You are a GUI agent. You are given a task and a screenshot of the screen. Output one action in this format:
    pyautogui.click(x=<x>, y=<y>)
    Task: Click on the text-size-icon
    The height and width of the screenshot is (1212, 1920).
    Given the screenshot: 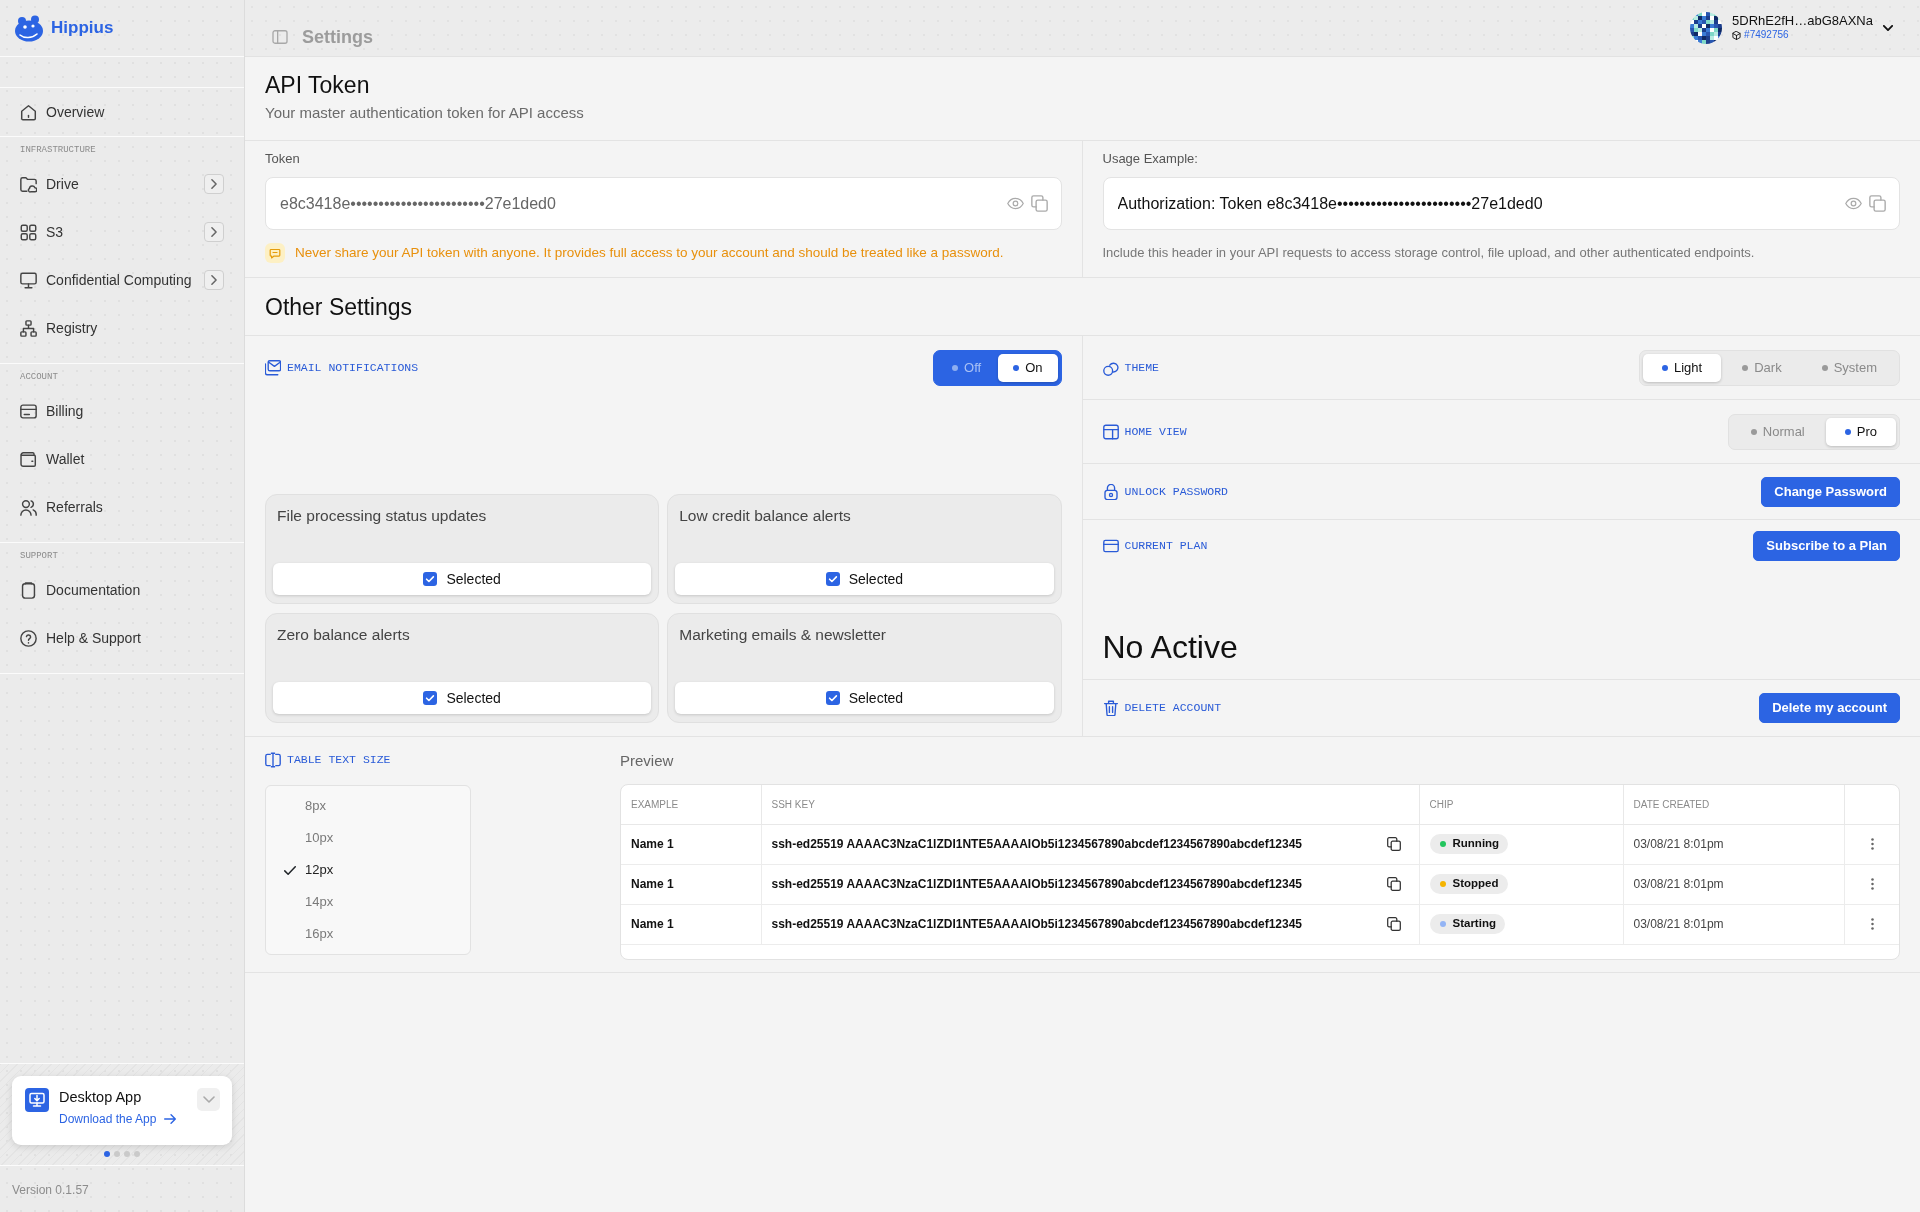 What is the action you would take?
    pyautogui.click(x=273, y=760)
    